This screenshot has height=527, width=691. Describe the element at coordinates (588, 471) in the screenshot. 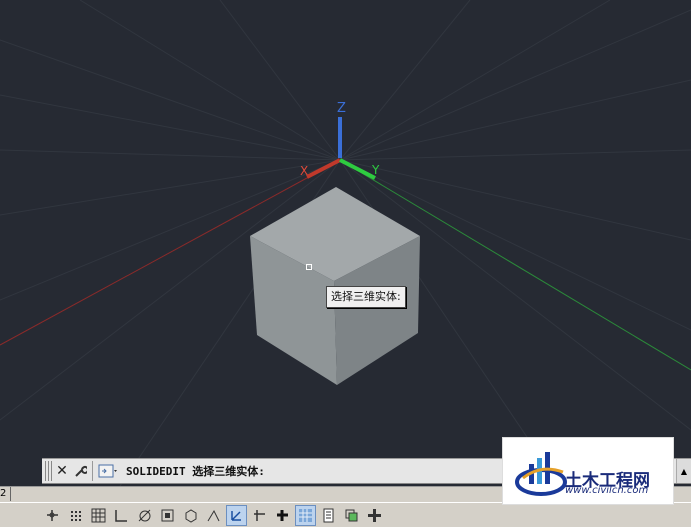

I see `civilcn-watermark: 土木工程网 www.civilcn.com` at that location.